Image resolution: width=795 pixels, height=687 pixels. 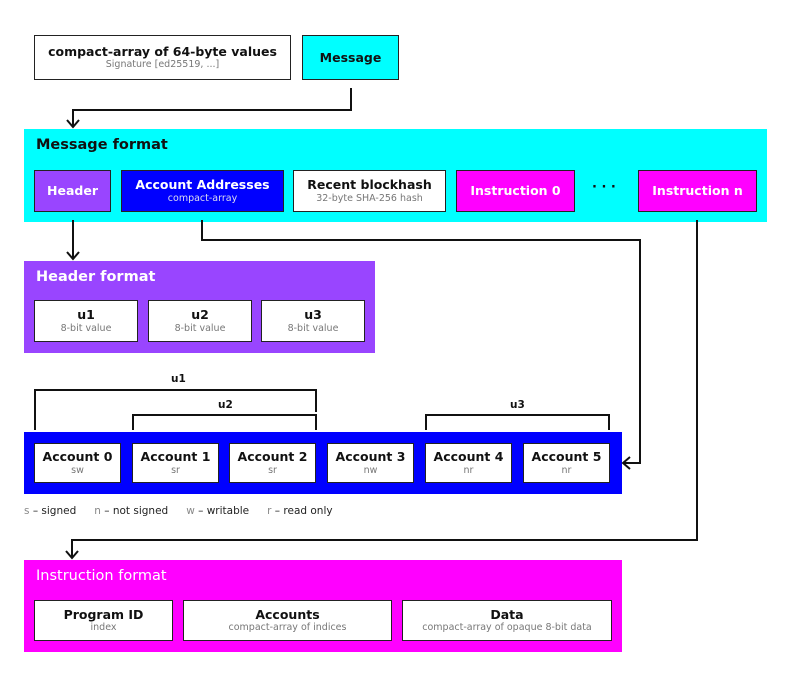 What do you see at coordinates (224, 422) in the screenshot?
I see `bracket-u2` at bounding box center [224, 422].